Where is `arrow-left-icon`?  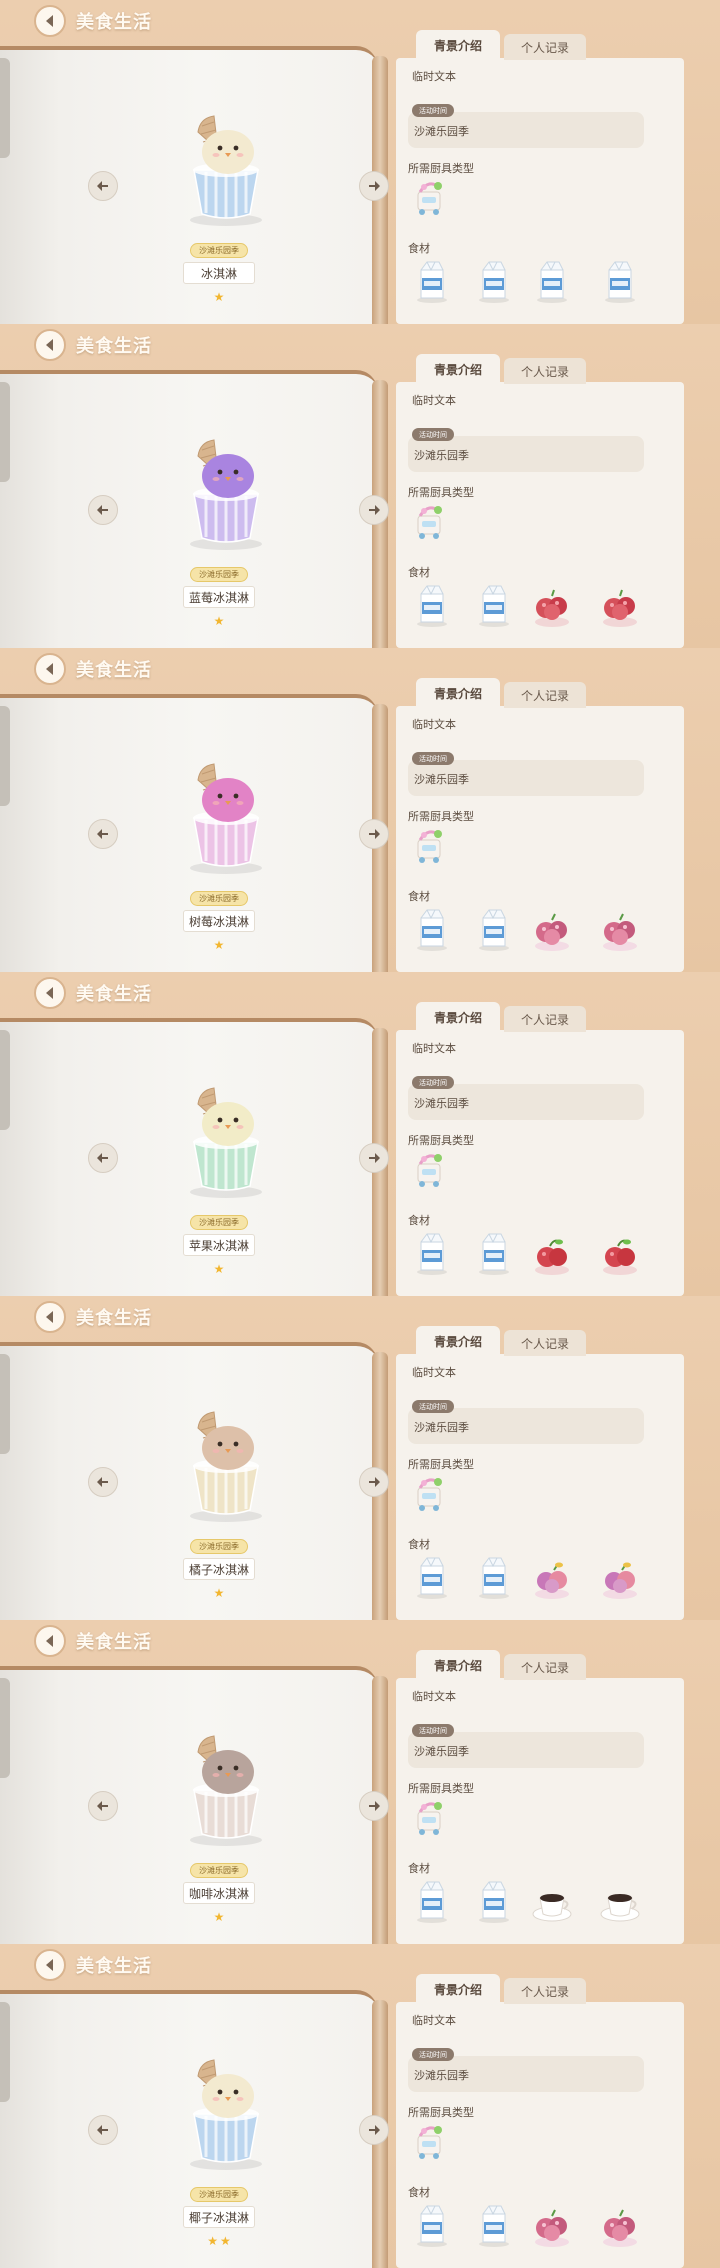
arrow-left-icon is located at coordinates (102, 1482).